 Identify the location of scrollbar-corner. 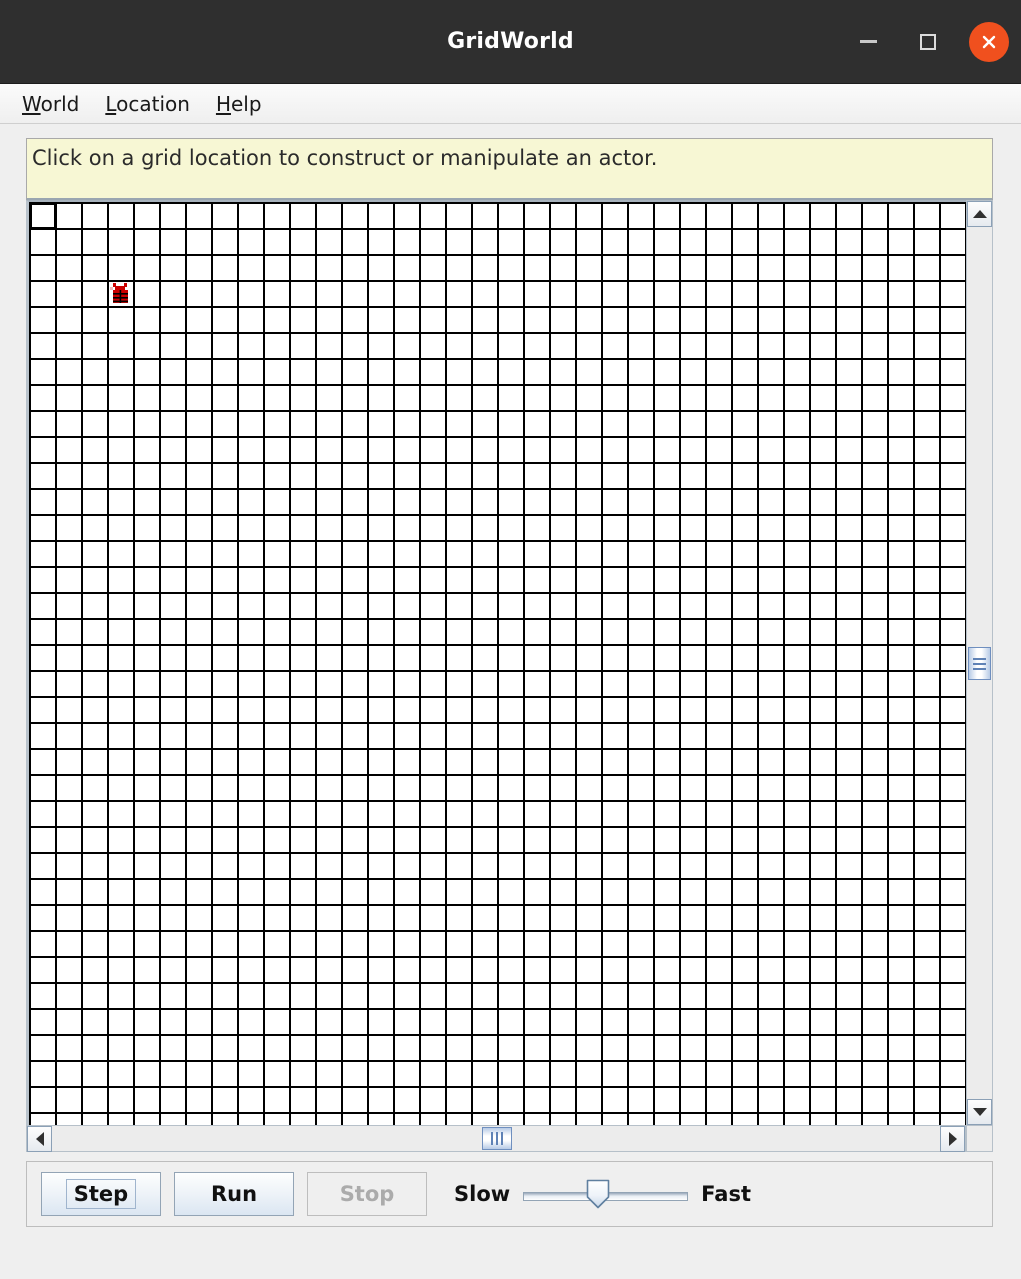
(979, 1138).